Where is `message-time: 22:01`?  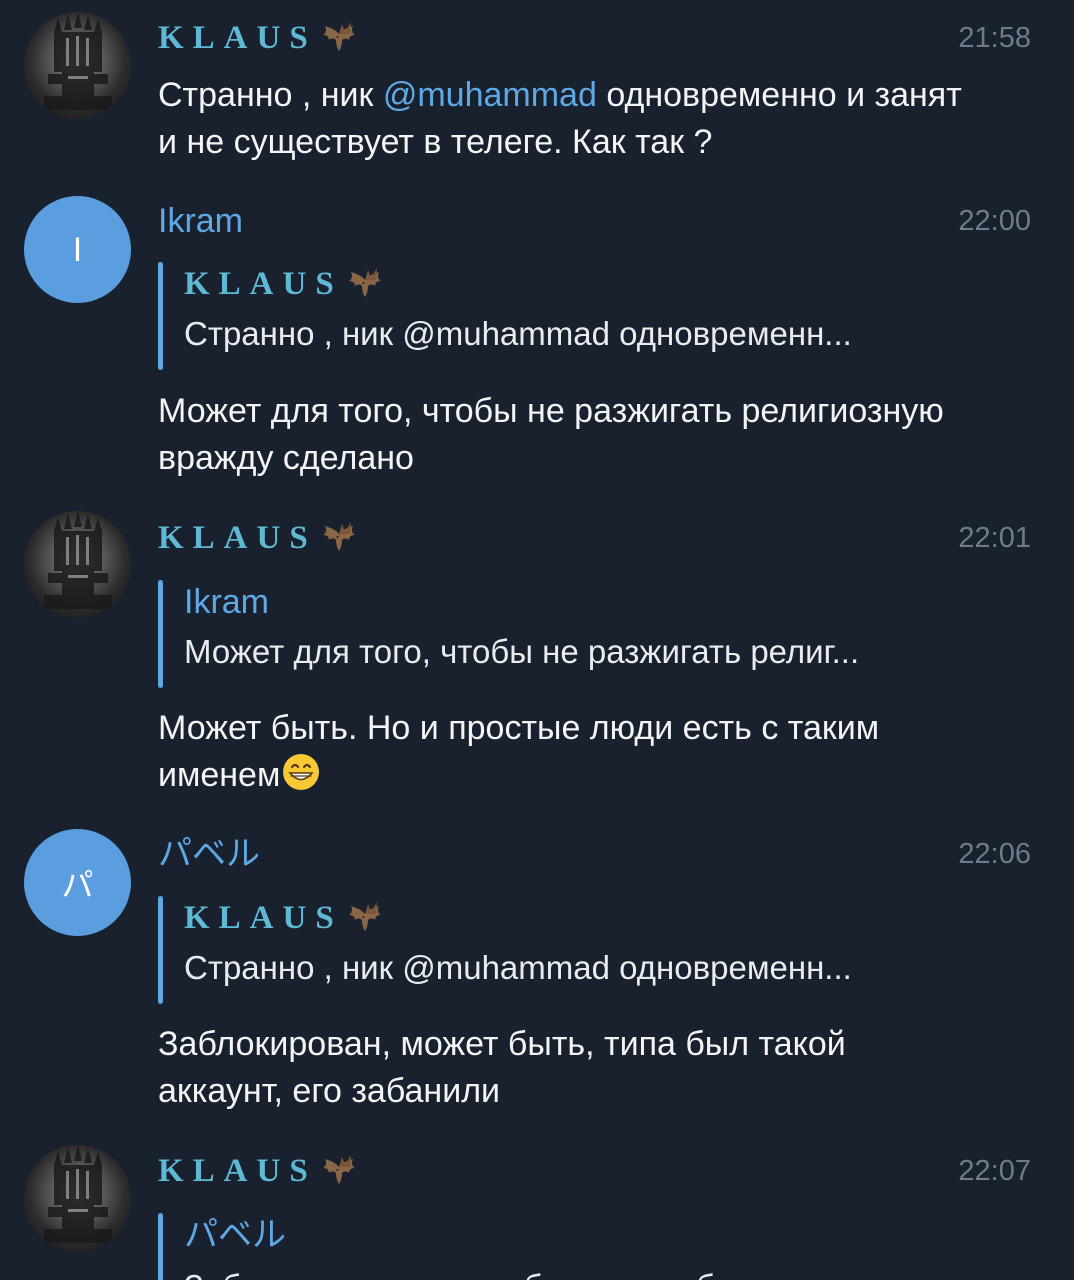
message-time: 22:01 is located at coordinates (994, 538).